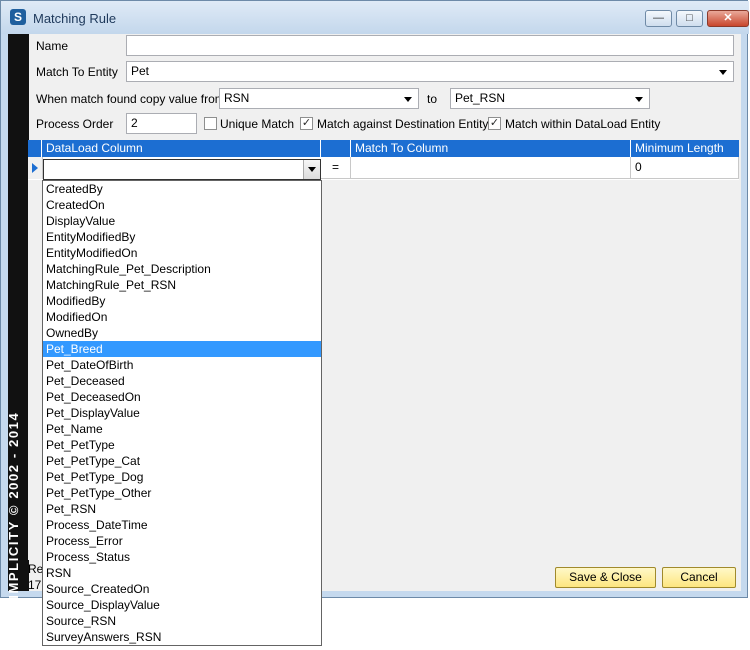 The height and width of the screenshot is (650, 750). What do you see at coordinates (182, 589) in the screenshot?
I see `dropdown-item: Source_CreatedOn` at bounding box center [182, 589].